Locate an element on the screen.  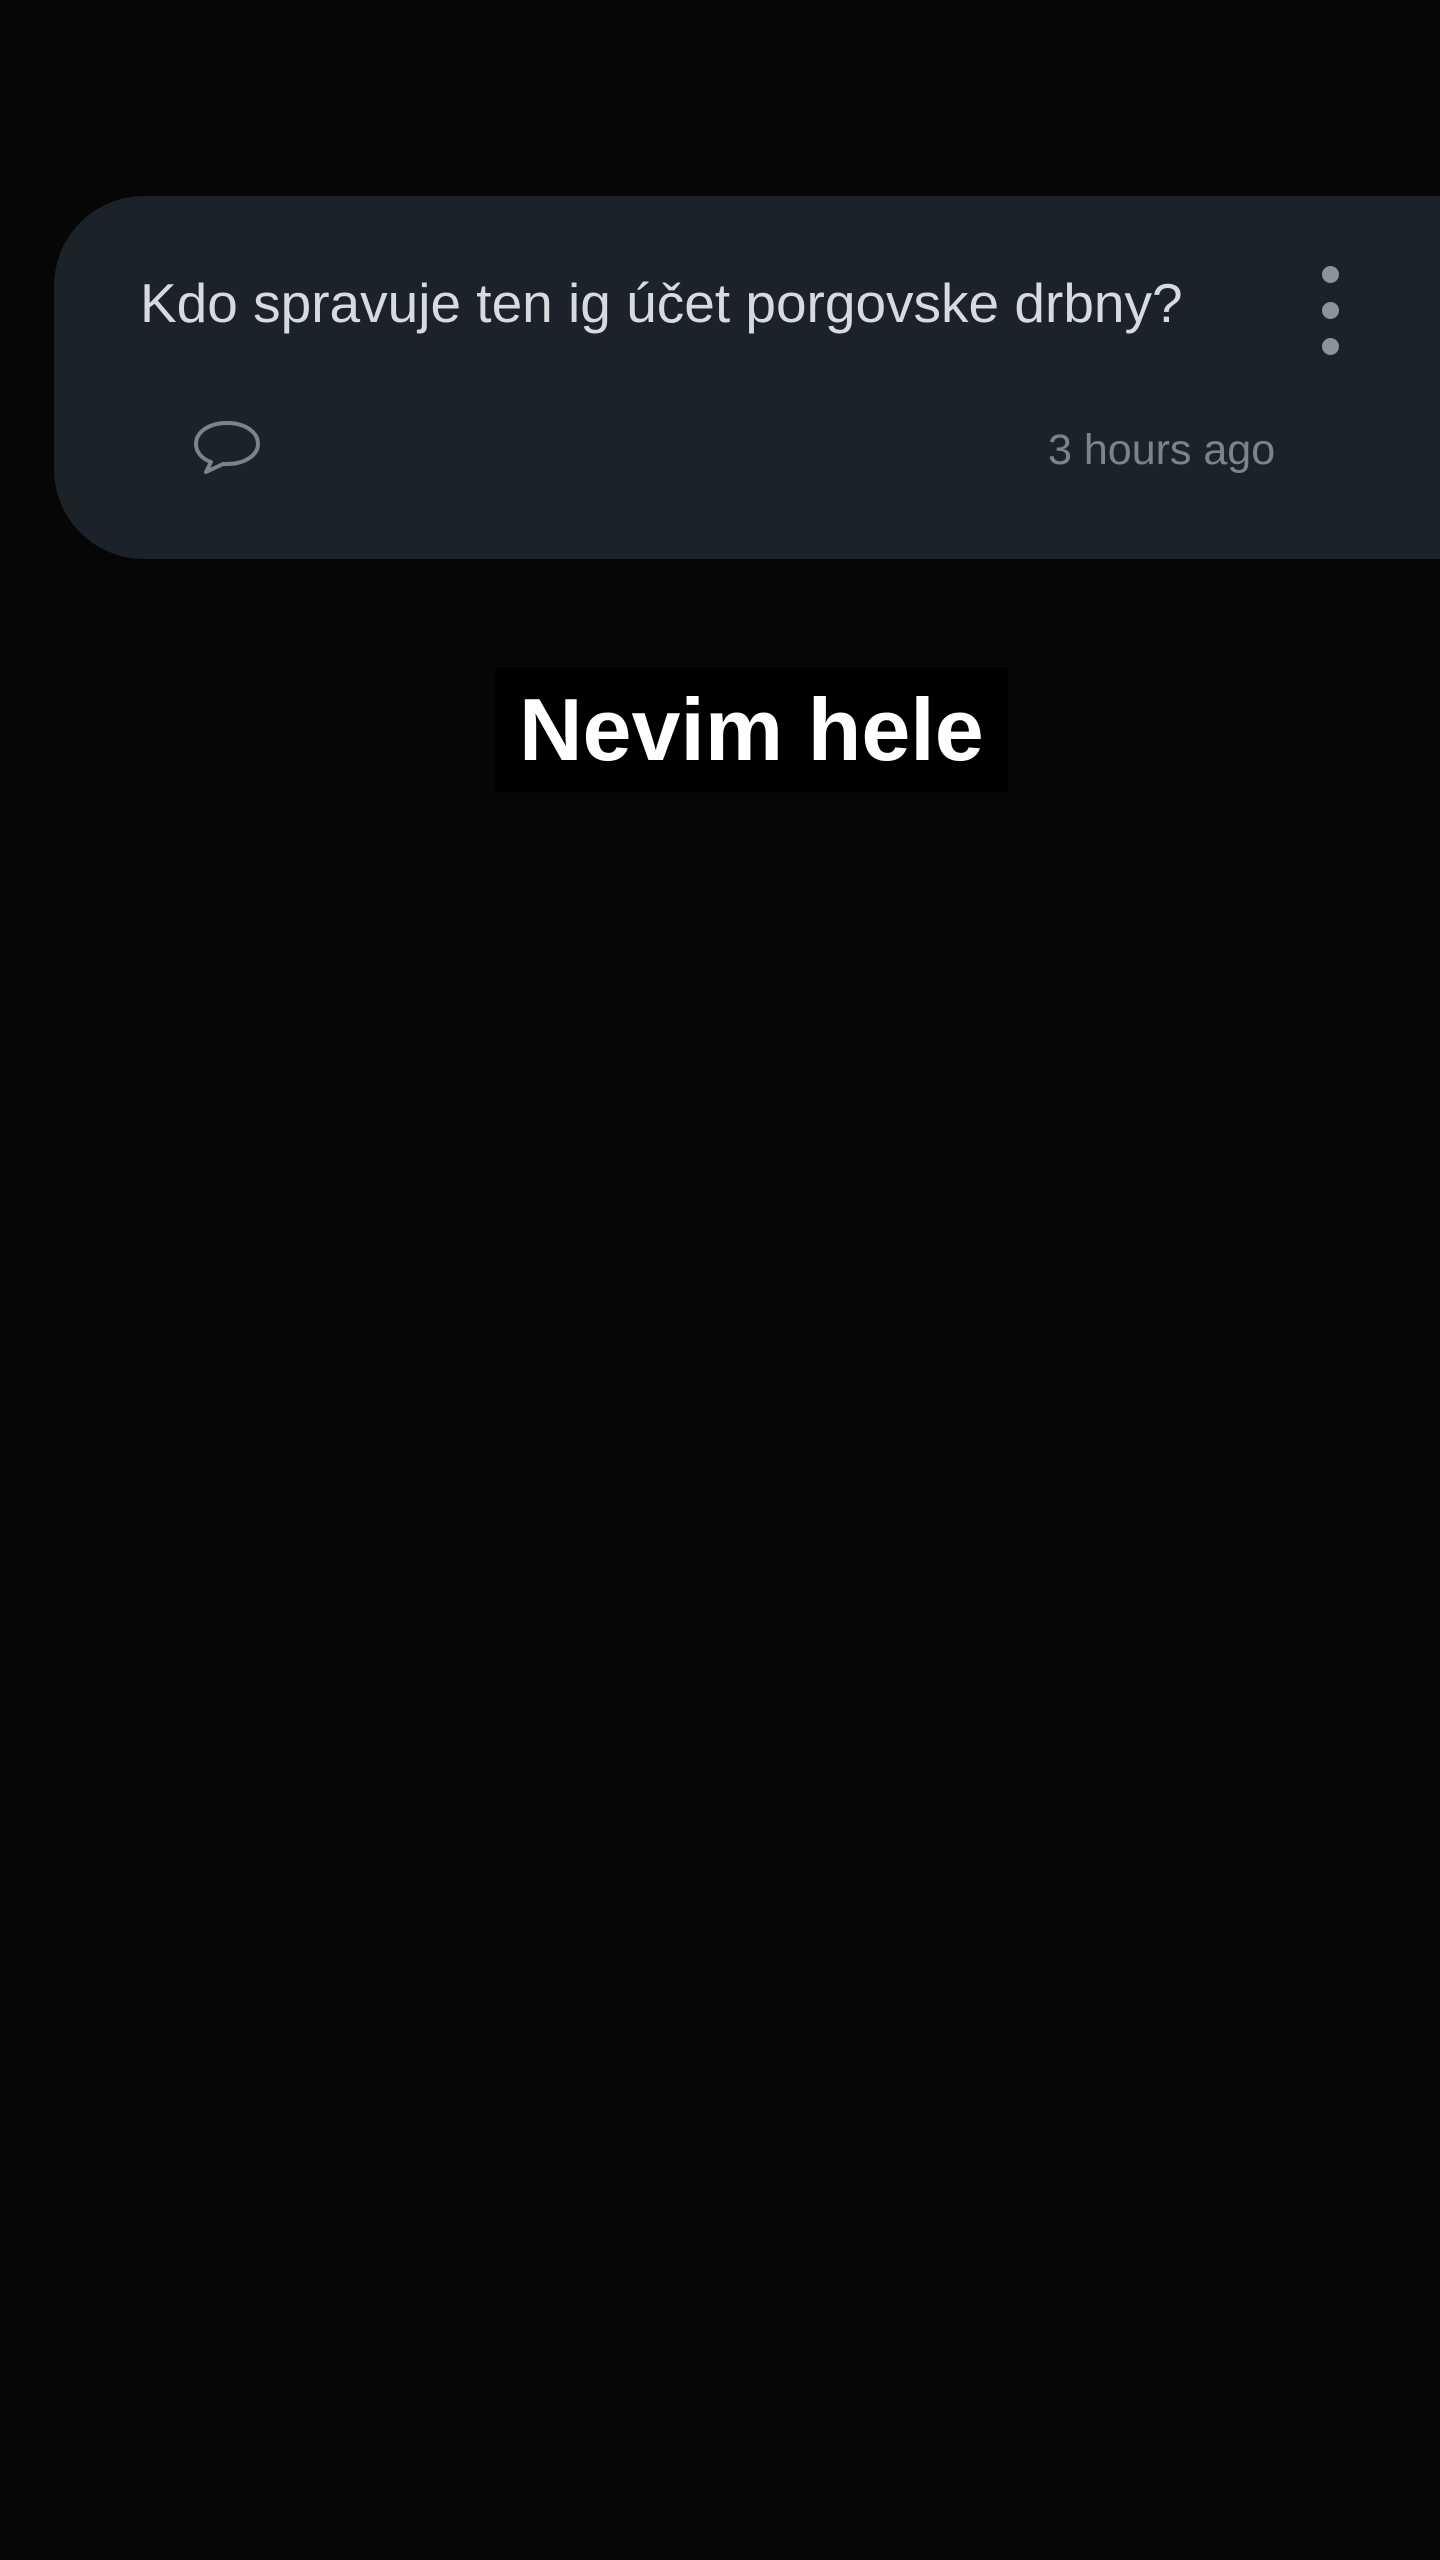
story-caption: Nevim hele is located at coordinates (751, 730).